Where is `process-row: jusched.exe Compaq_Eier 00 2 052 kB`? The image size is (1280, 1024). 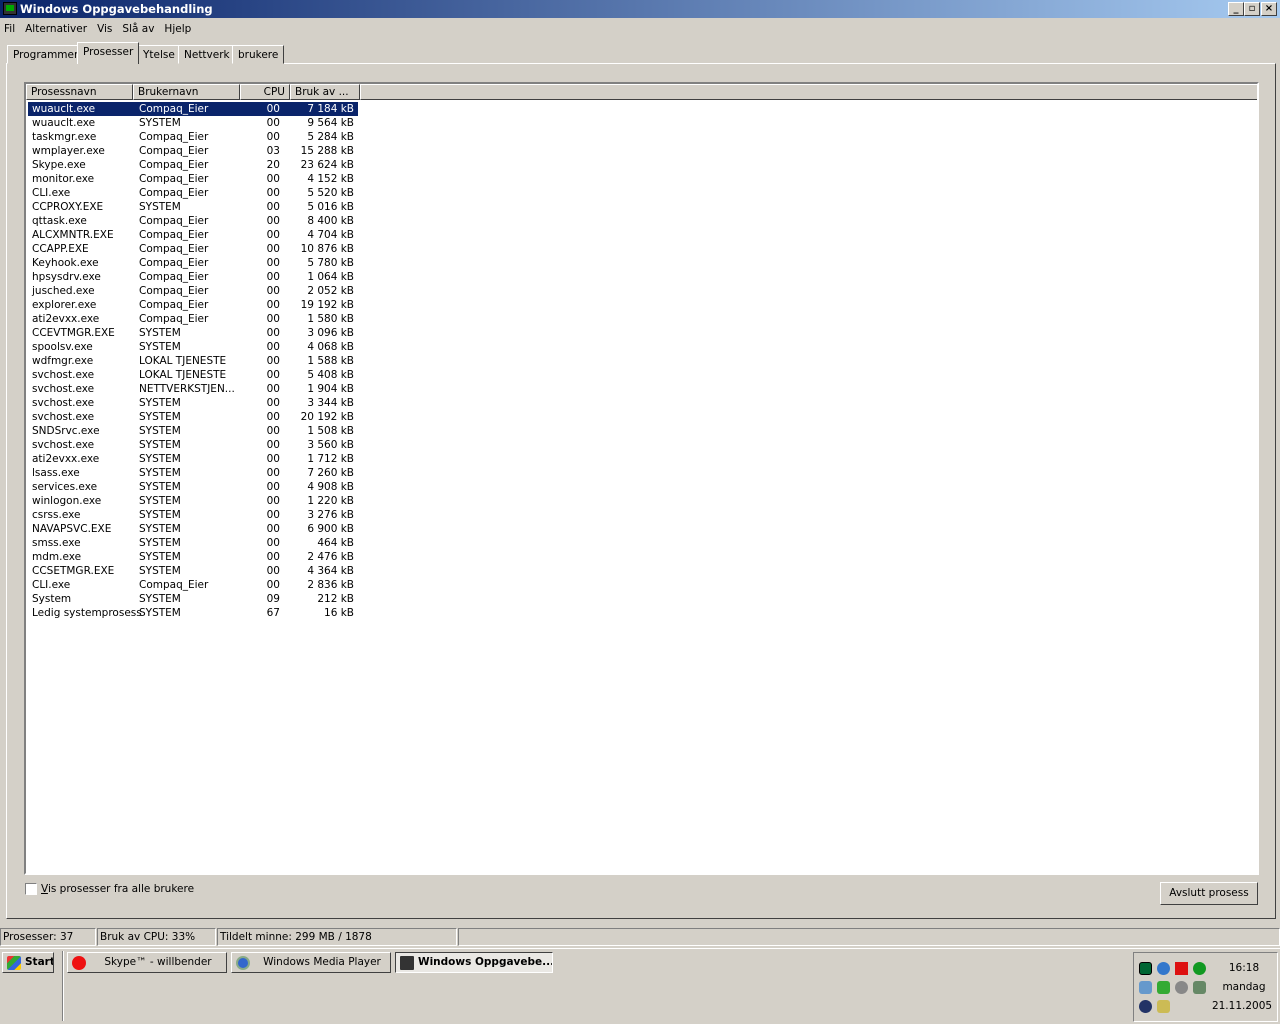
process-row: jusched.exe Compaq_Eier 00 2 052 kB is located at coordinates (193, 291).